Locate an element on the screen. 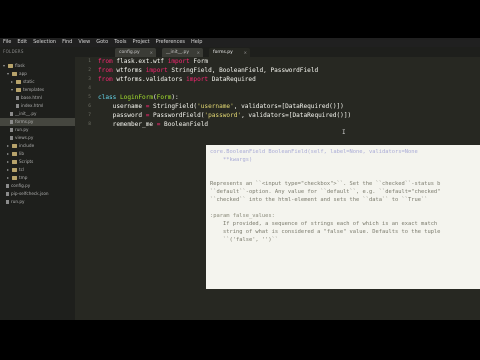 This screenshot has height=360, width=480. sidebar-item-label: config.py is located at coordinates (21, 185).